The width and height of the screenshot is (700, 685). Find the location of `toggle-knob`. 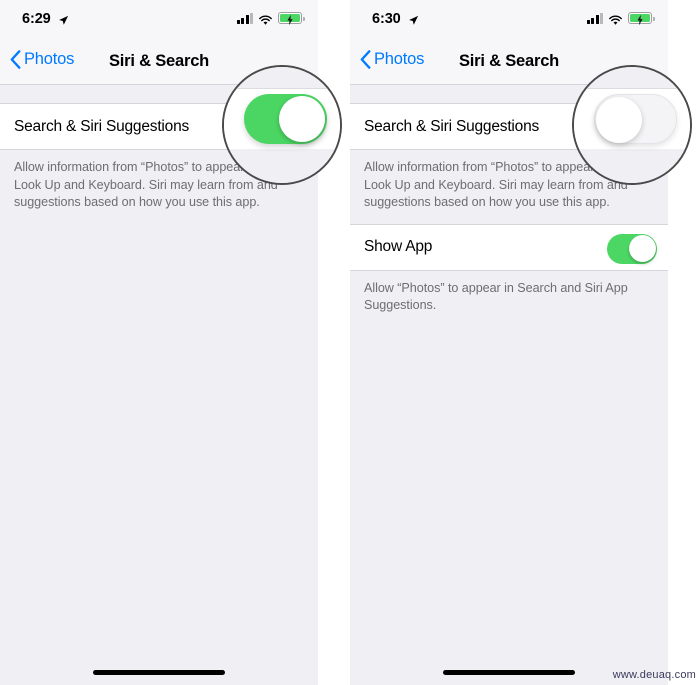

toggle-knob is located at coordinates (642, 248).